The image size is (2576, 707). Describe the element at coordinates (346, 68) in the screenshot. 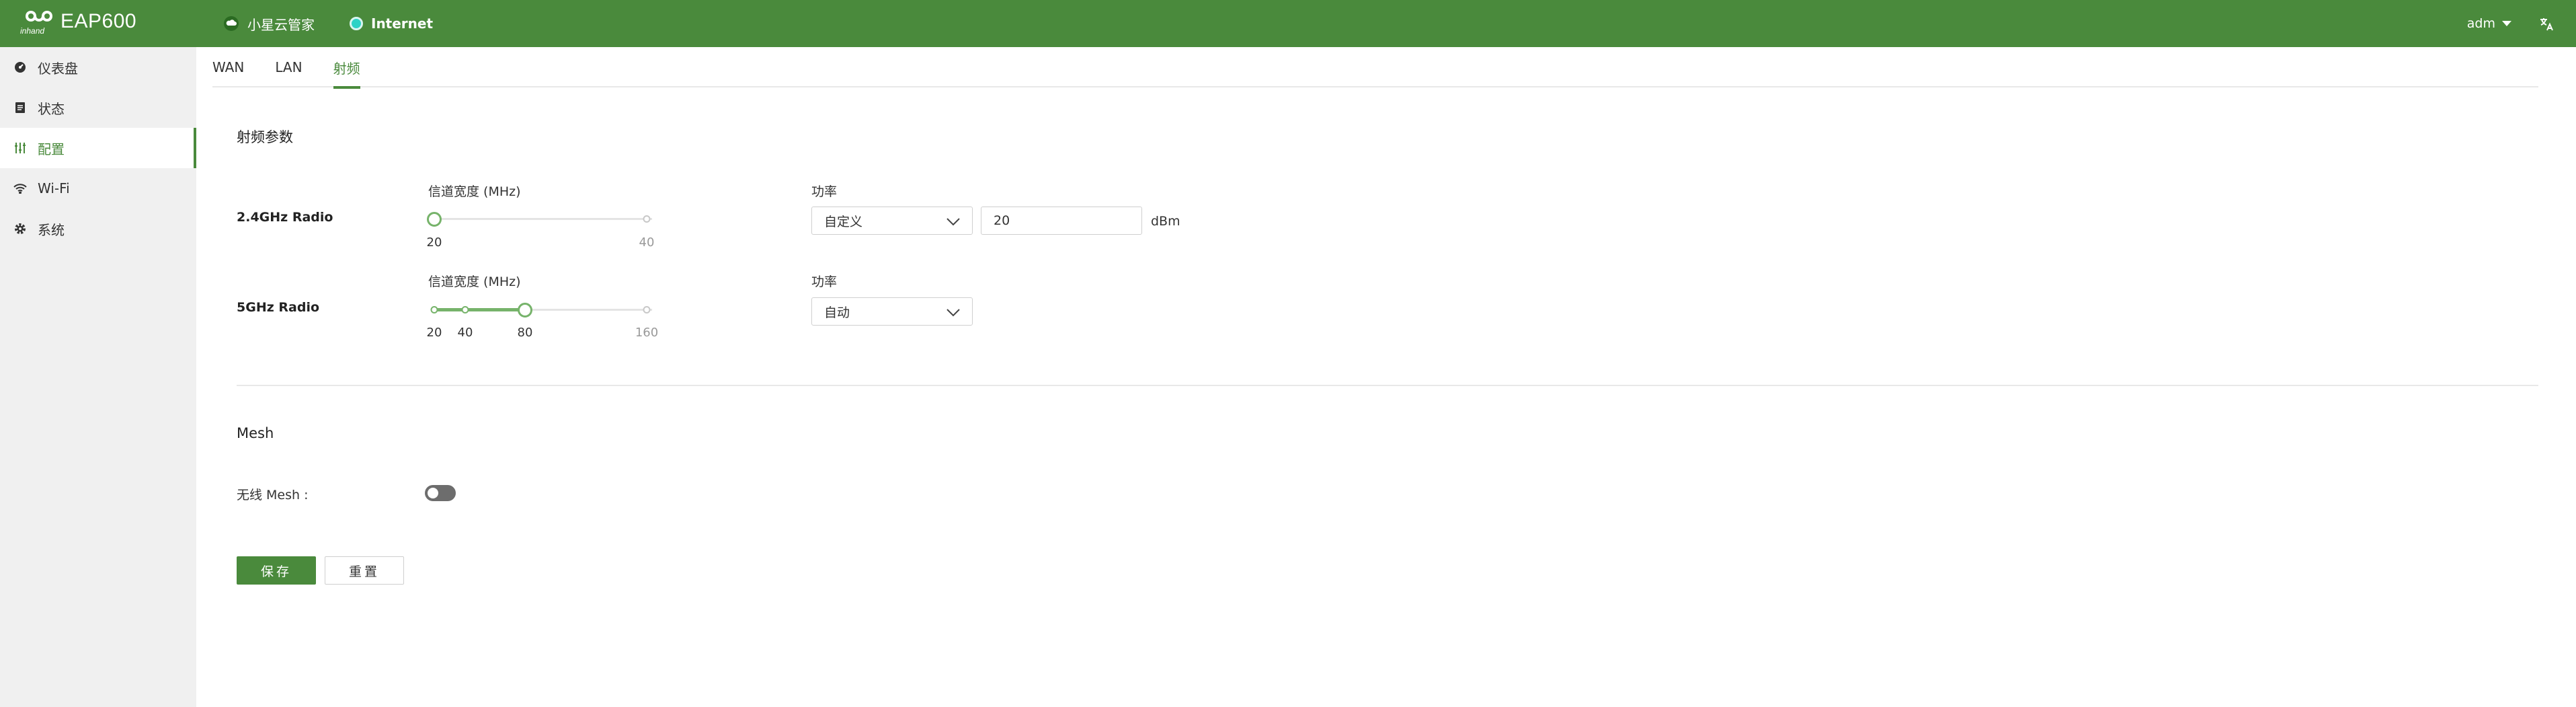

I see `tab-radio: 射频` at that location.